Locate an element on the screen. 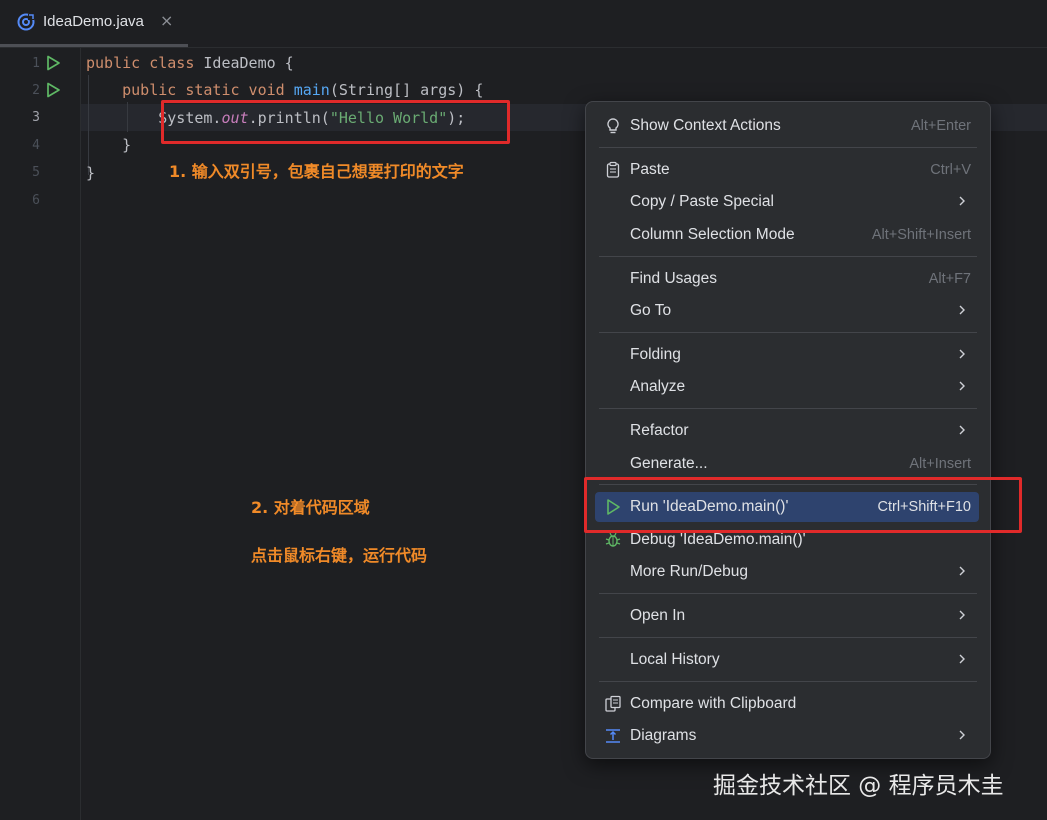 The image size is (1047, 820). debug-icon is located at coordinates (613, 539).